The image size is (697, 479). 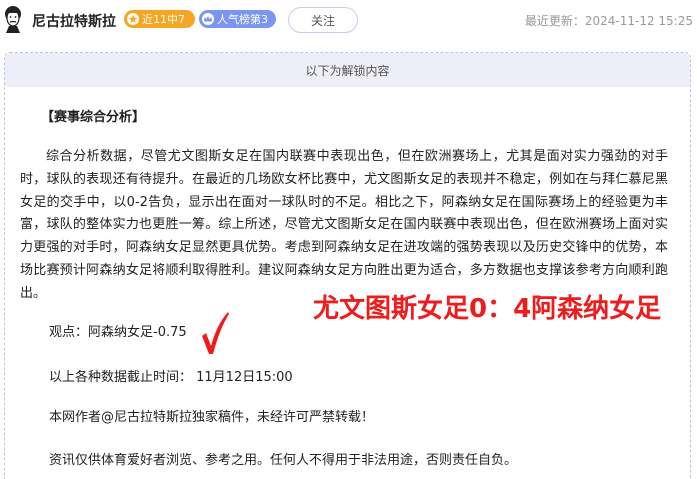 I want to click on star-icon, so click(x=133, y=19).